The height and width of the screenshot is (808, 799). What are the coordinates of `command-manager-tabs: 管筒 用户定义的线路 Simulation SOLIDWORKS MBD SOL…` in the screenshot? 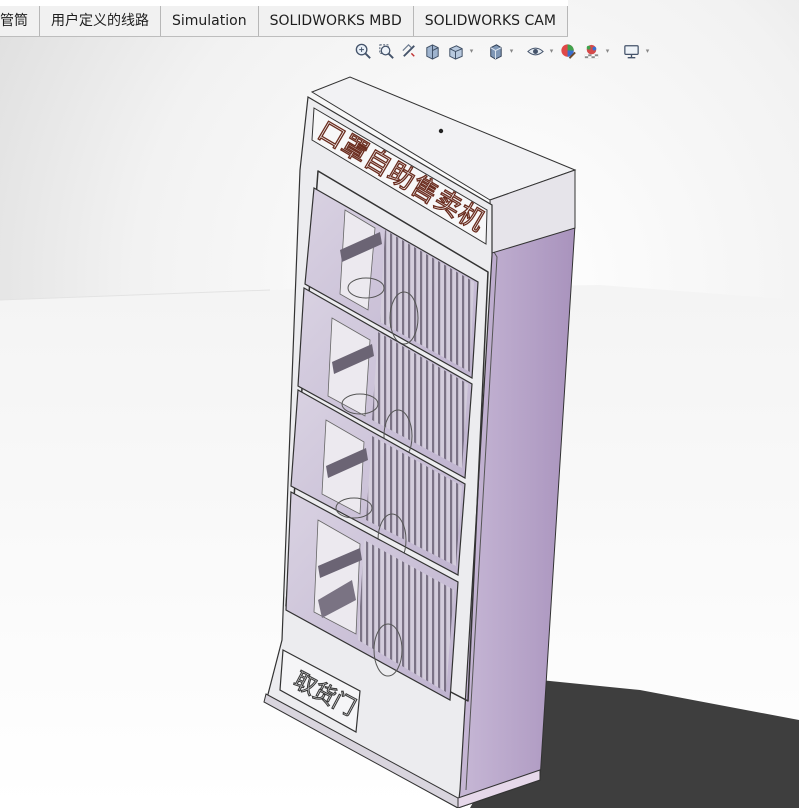 It's located at (284, 18).